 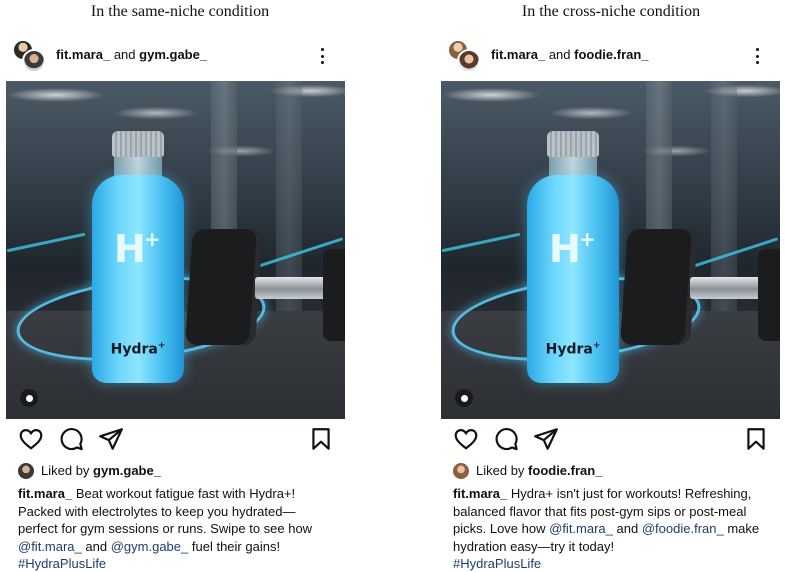 What do you see at coordinates (565, 470) in the screenshot?
I see `liked-by-user: foodie.fran_` at bounding box center [565, 470].